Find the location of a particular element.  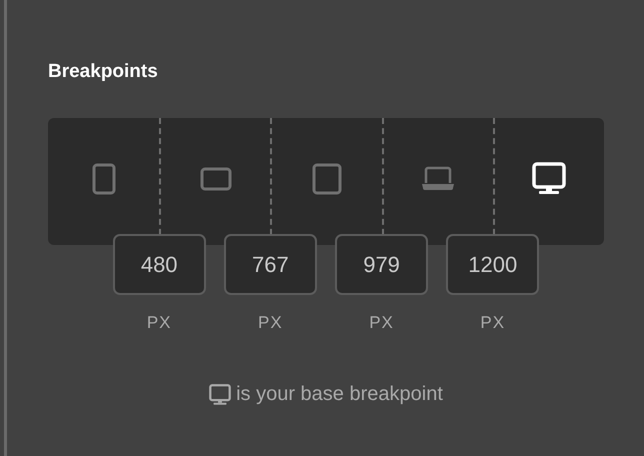

breakpoint-width-field: 1200 is located at coordinates (493, 264).